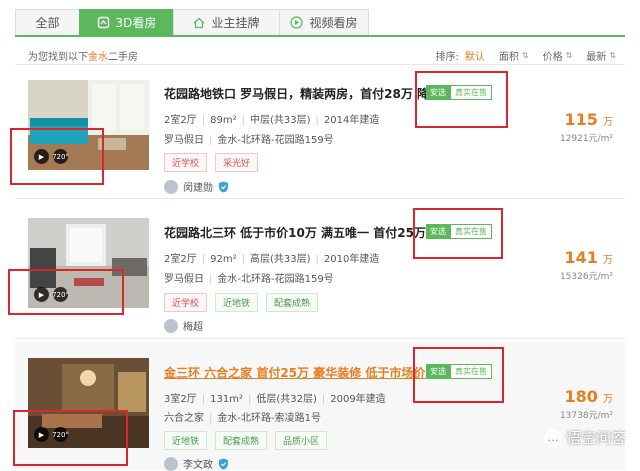 The width and height of the screenshot is (640, 471). Describe the element at coordinates (586, 277) in the screenshot. I see `unit-price: 15326元/m²` at that location.